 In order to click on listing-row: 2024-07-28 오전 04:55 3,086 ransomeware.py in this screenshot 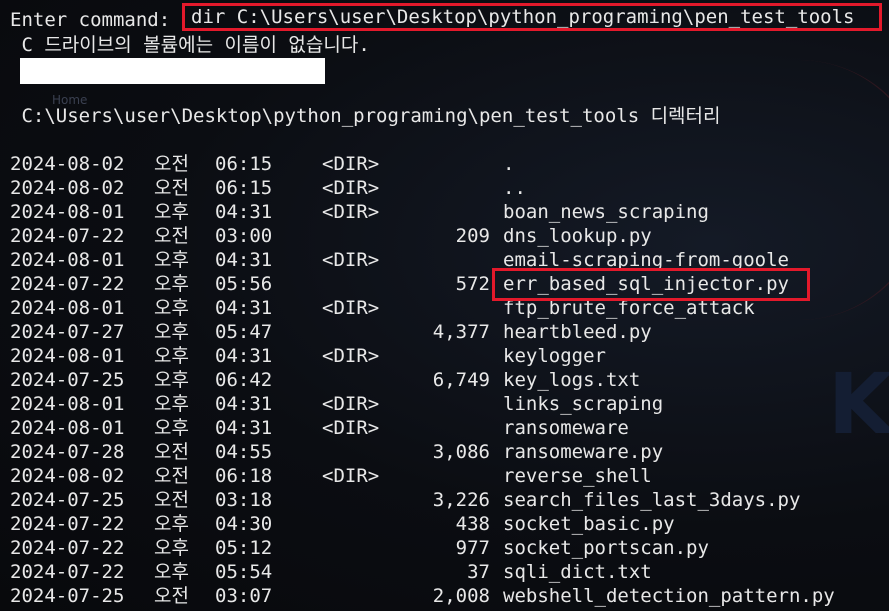, I will do `click(444, 452)`.